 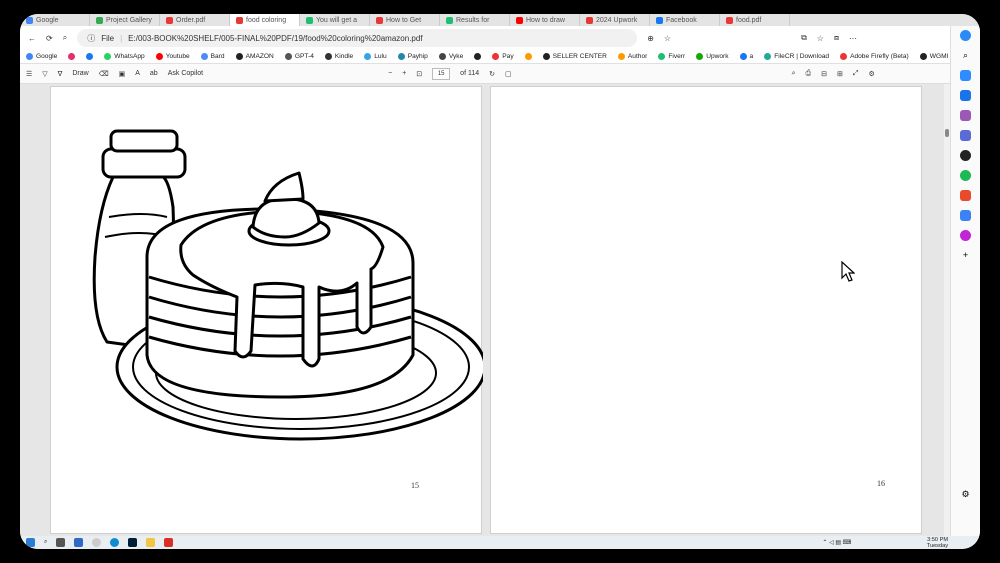 I want to click on bookmark-item: FileCR | Download, so click(x=796, y=56).